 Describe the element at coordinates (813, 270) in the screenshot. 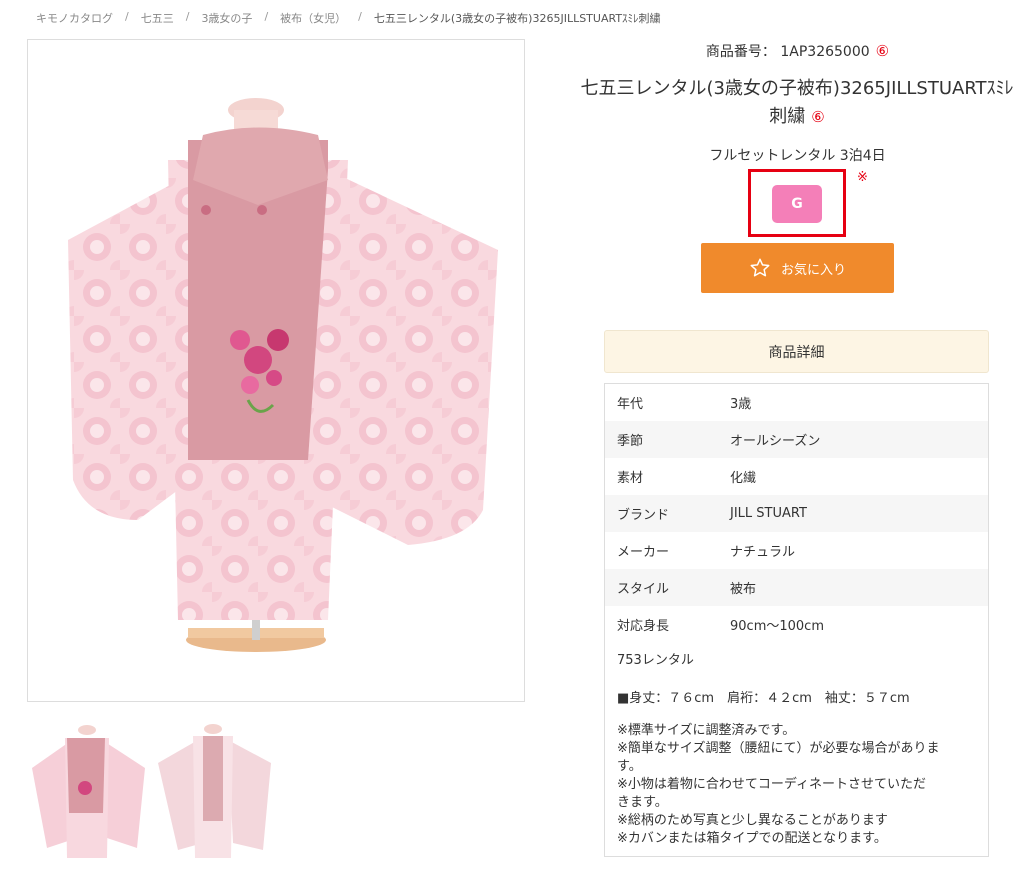

I see `favorite-button-label: お気に入り` at that location.